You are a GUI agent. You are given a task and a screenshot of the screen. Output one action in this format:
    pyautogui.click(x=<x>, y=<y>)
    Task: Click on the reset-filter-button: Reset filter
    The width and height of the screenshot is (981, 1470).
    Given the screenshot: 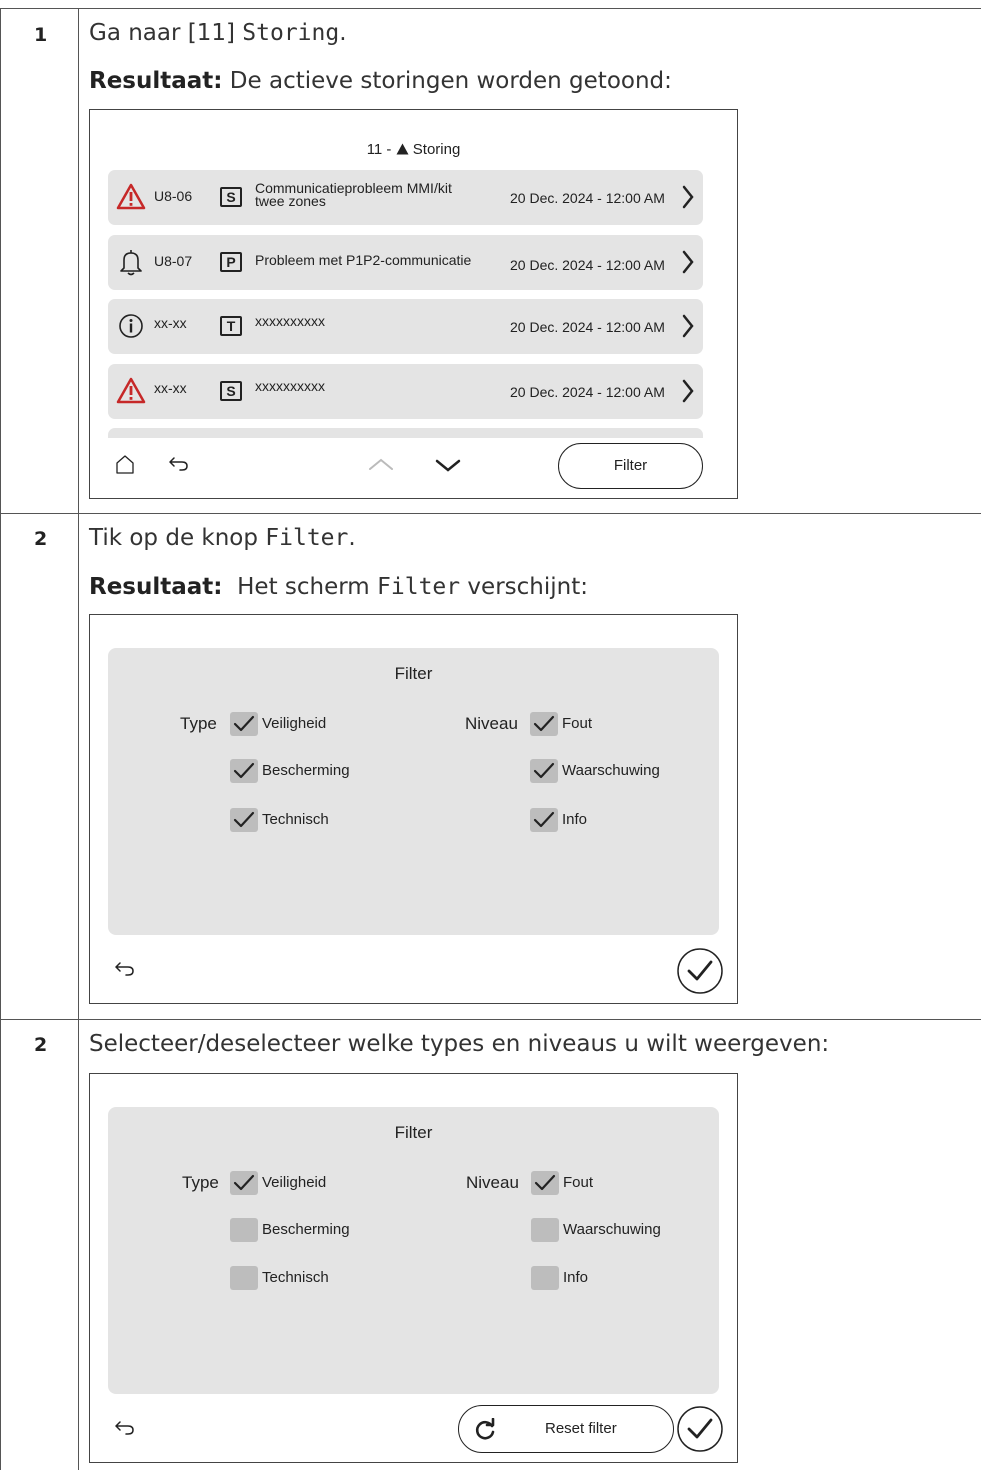 What is the action you would take?
    pyautogui.click(x=566, y=1429)
    